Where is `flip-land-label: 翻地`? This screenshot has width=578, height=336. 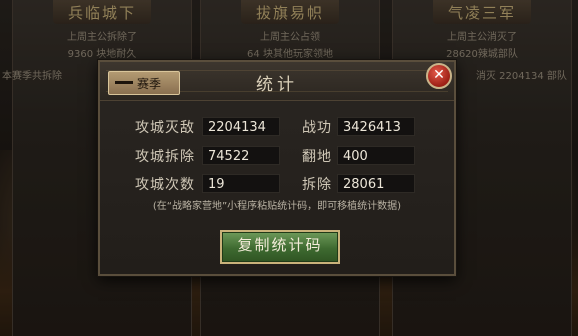
flip-land-label: 翻地 is located at coordinates (317, 157).